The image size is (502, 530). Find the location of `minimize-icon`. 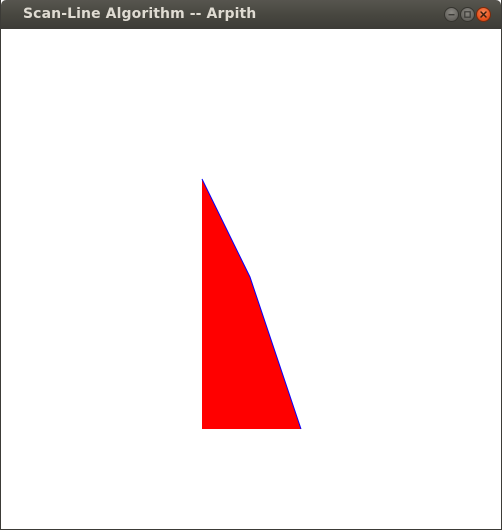

minimize-icon is located at coordinates (451, 15).